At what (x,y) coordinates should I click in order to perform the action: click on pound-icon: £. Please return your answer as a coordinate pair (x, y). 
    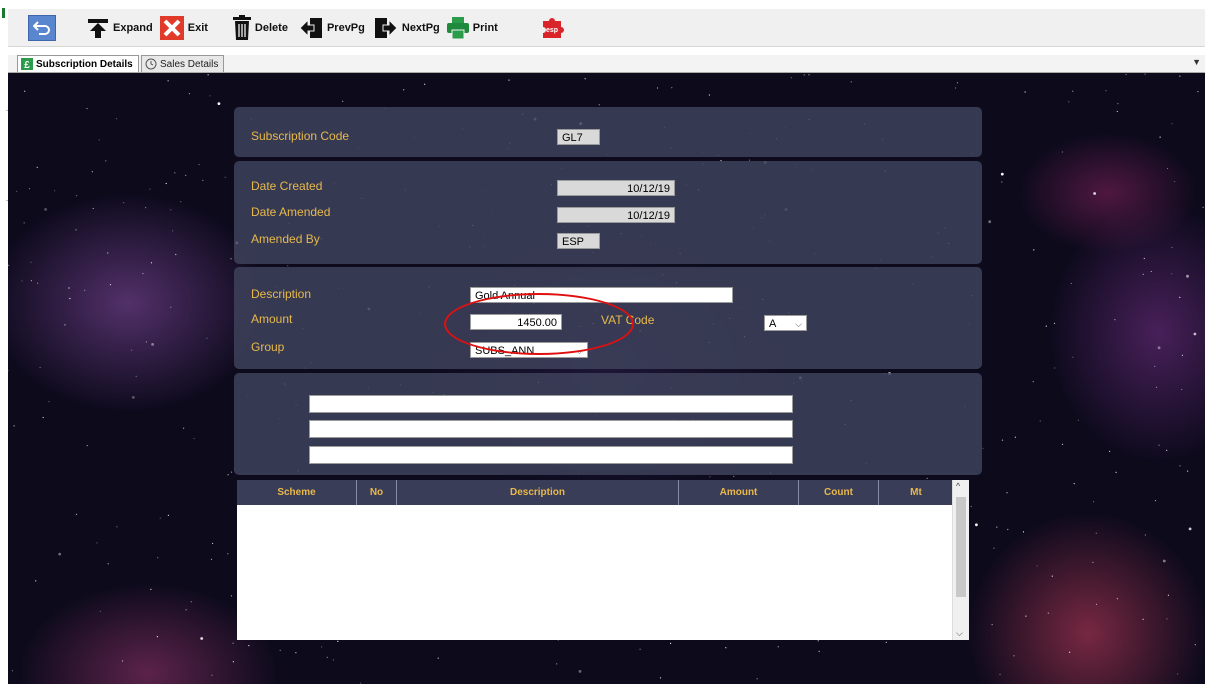
    Looking at the image, I should click on (27, 64).